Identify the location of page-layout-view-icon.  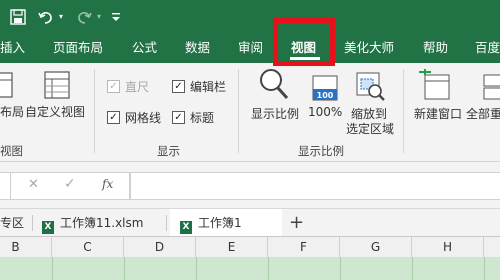
(7, 85).